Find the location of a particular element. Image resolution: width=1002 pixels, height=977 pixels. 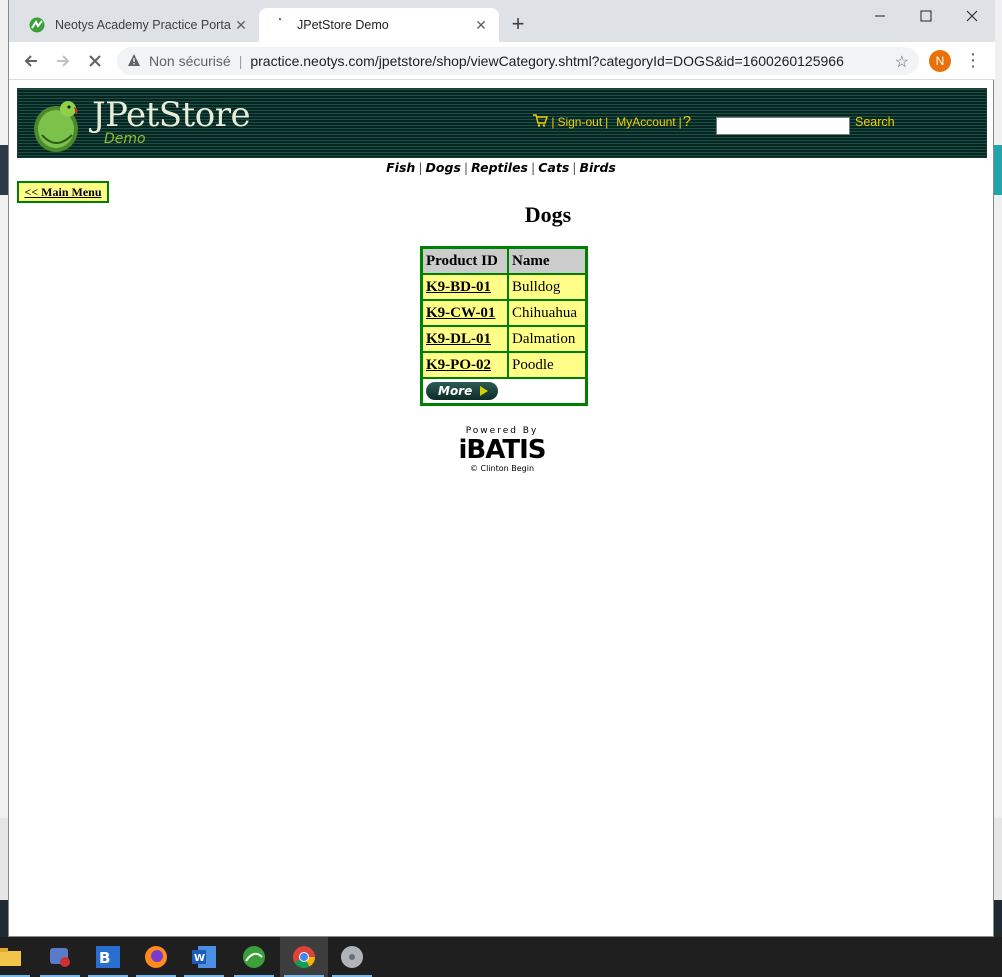

quicklink-fish: Fish is located at coordinates (400, 167).